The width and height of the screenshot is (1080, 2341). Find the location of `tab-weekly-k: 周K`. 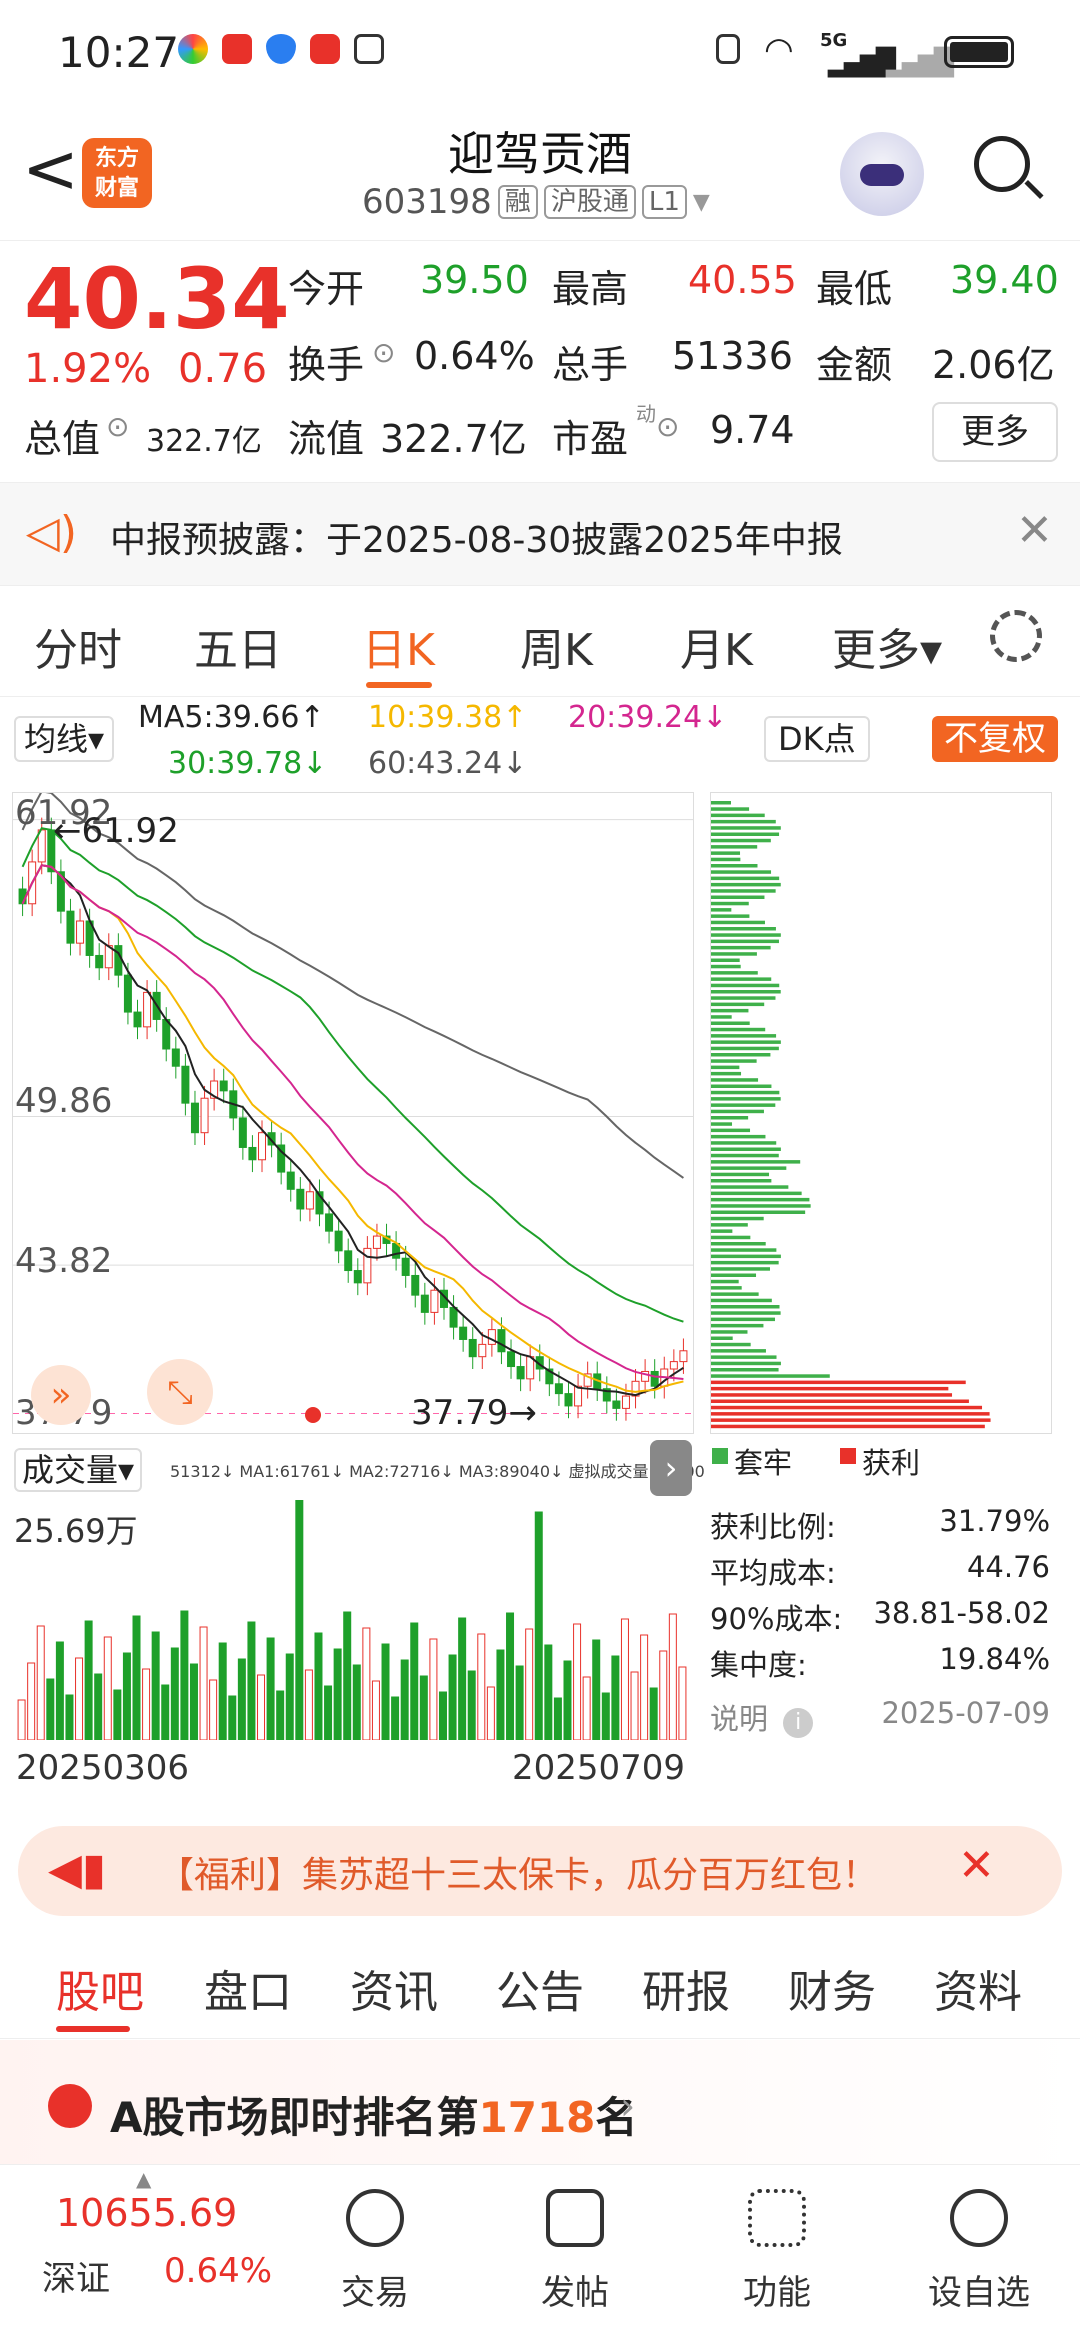

tab-weekly-k: 周K is located at coordinates (556, 646).